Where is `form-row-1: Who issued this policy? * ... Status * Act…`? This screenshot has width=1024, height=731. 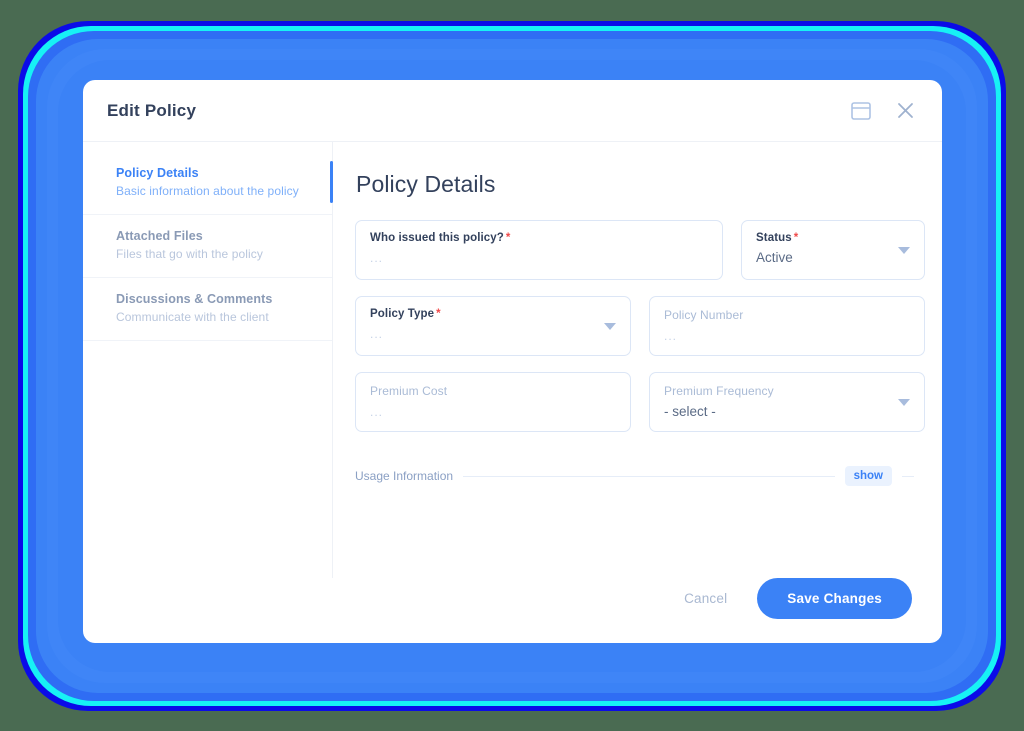
form-row-1: Who issued this policy? * ... Status * Act… is located at coordinates (640, 250).